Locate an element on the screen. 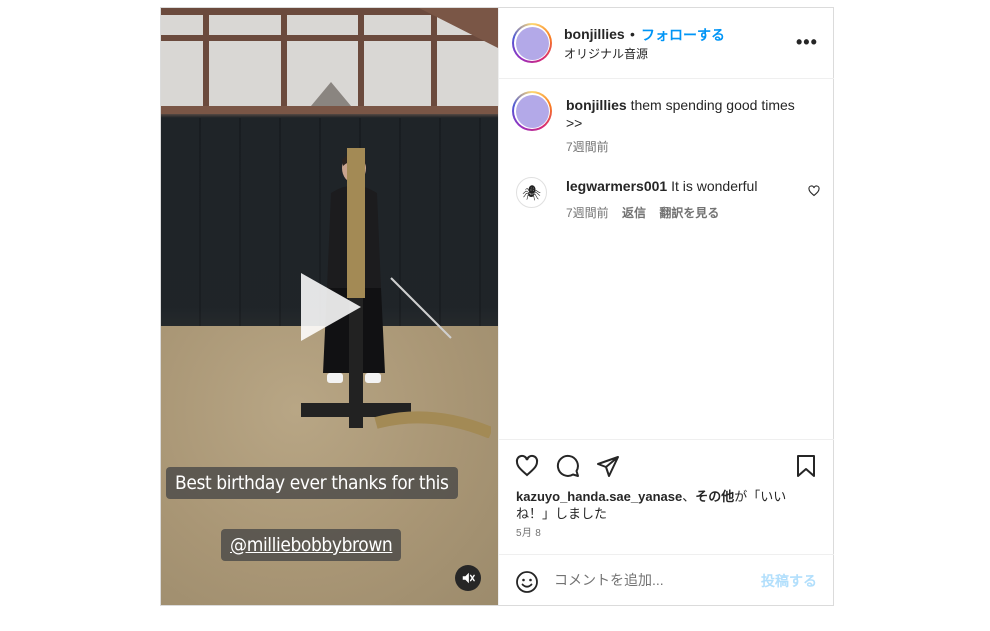 The height and width of the screenshot is (631, 990). comment-input is located at coordinates (649, 580).